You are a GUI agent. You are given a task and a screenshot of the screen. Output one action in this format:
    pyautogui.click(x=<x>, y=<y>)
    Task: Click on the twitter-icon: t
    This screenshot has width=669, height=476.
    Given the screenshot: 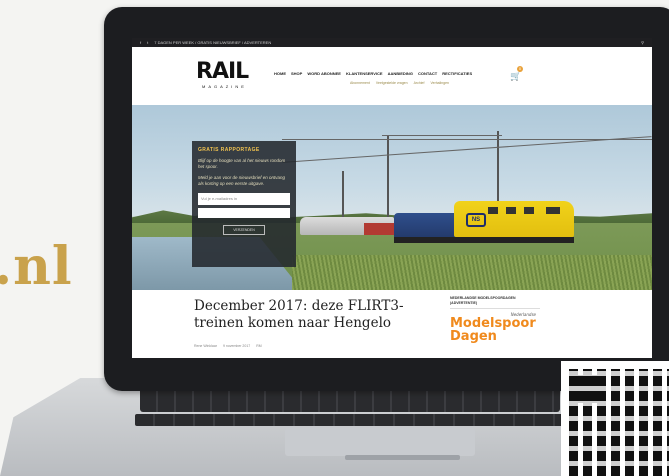 What is the action you would take?
    pyautogui.click(x=147, y=42)
    